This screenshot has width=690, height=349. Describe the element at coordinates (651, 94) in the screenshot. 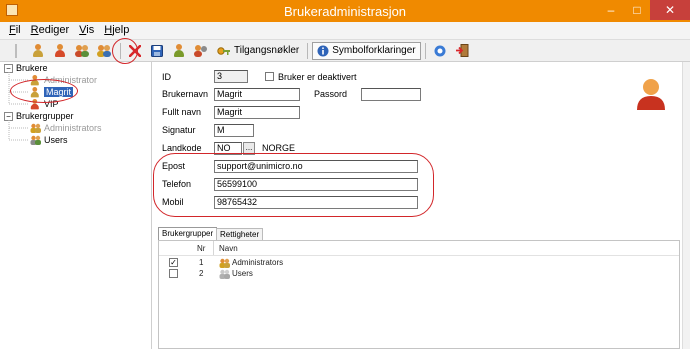

I see `user-avatar-icon` at that location.